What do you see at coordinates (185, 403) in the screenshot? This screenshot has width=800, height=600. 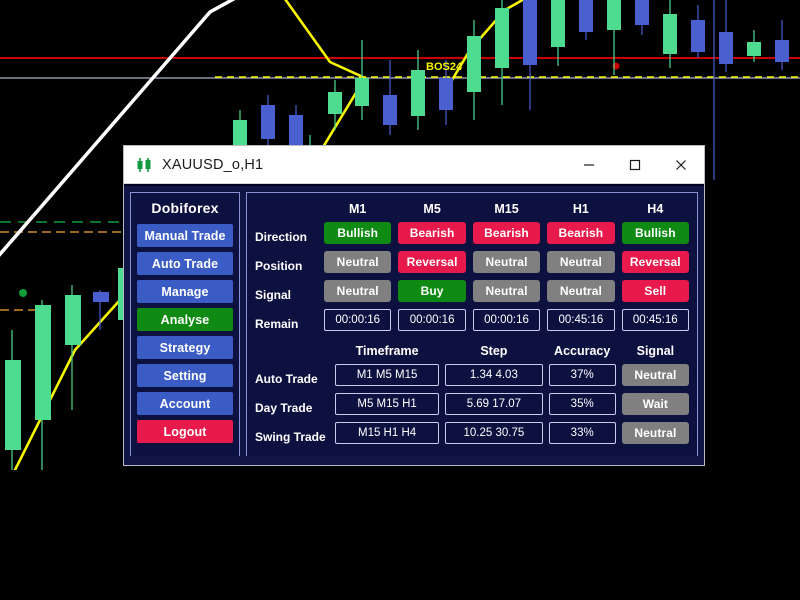 I see `sidebar-item-account: Account` at bounding box center [185, 403].